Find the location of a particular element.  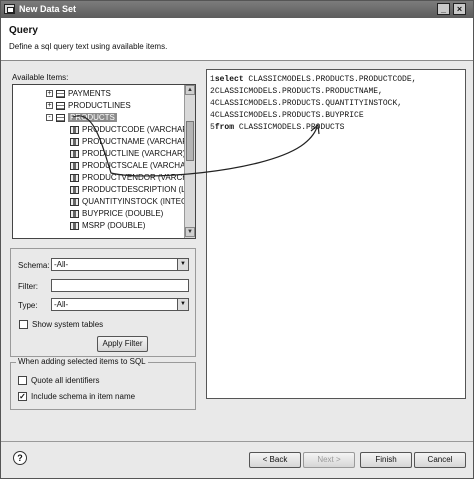

schema-label: Schema: is located at coordinates (34, 265).